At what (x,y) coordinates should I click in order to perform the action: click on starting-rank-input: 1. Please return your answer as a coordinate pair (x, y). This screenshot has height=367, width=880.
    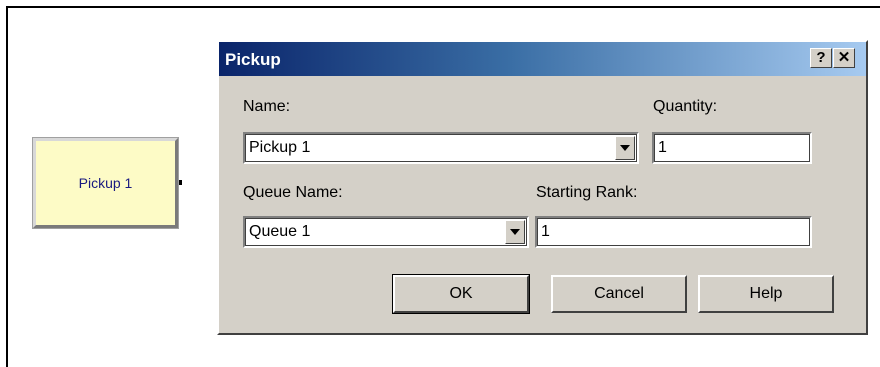
    Looking at the image, I should click on (673, 232).